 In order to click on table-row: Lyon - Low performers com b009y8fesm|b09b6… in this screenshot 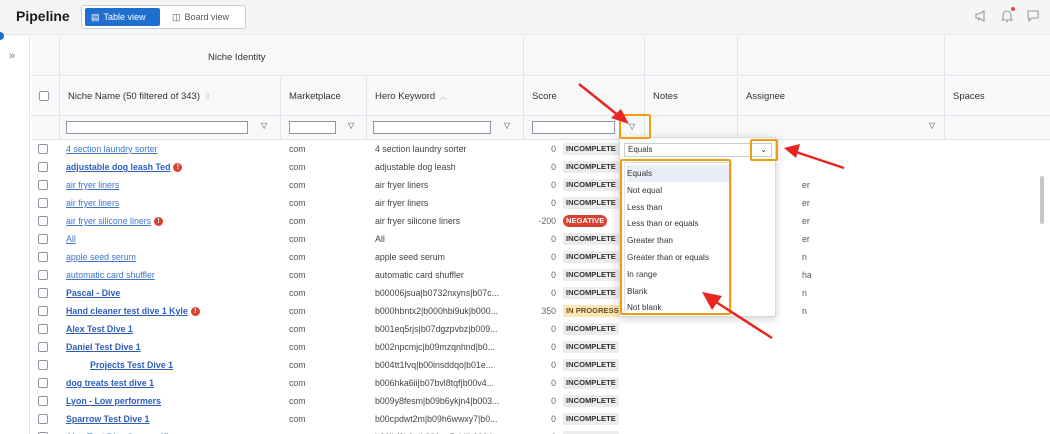, I will do `click(540, 401)`.